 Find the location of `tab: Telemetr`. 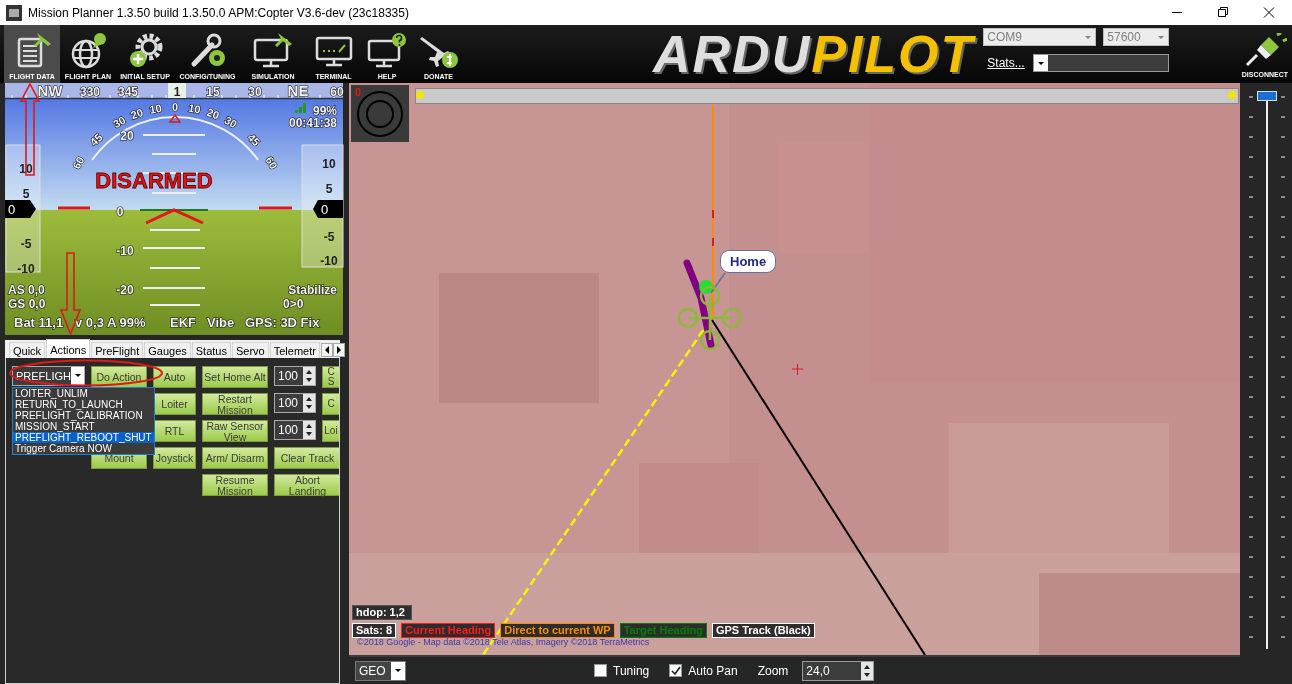

tab: Telemetr is located at coordinates (294, 350).